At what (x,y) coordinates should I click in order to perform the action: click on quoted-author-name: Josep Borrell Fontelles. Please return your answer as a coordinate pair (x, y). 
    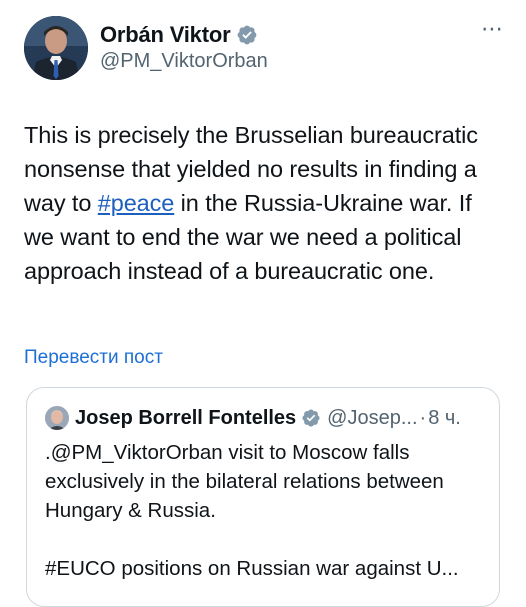
    Looking at the image, I should click on (186, 417).